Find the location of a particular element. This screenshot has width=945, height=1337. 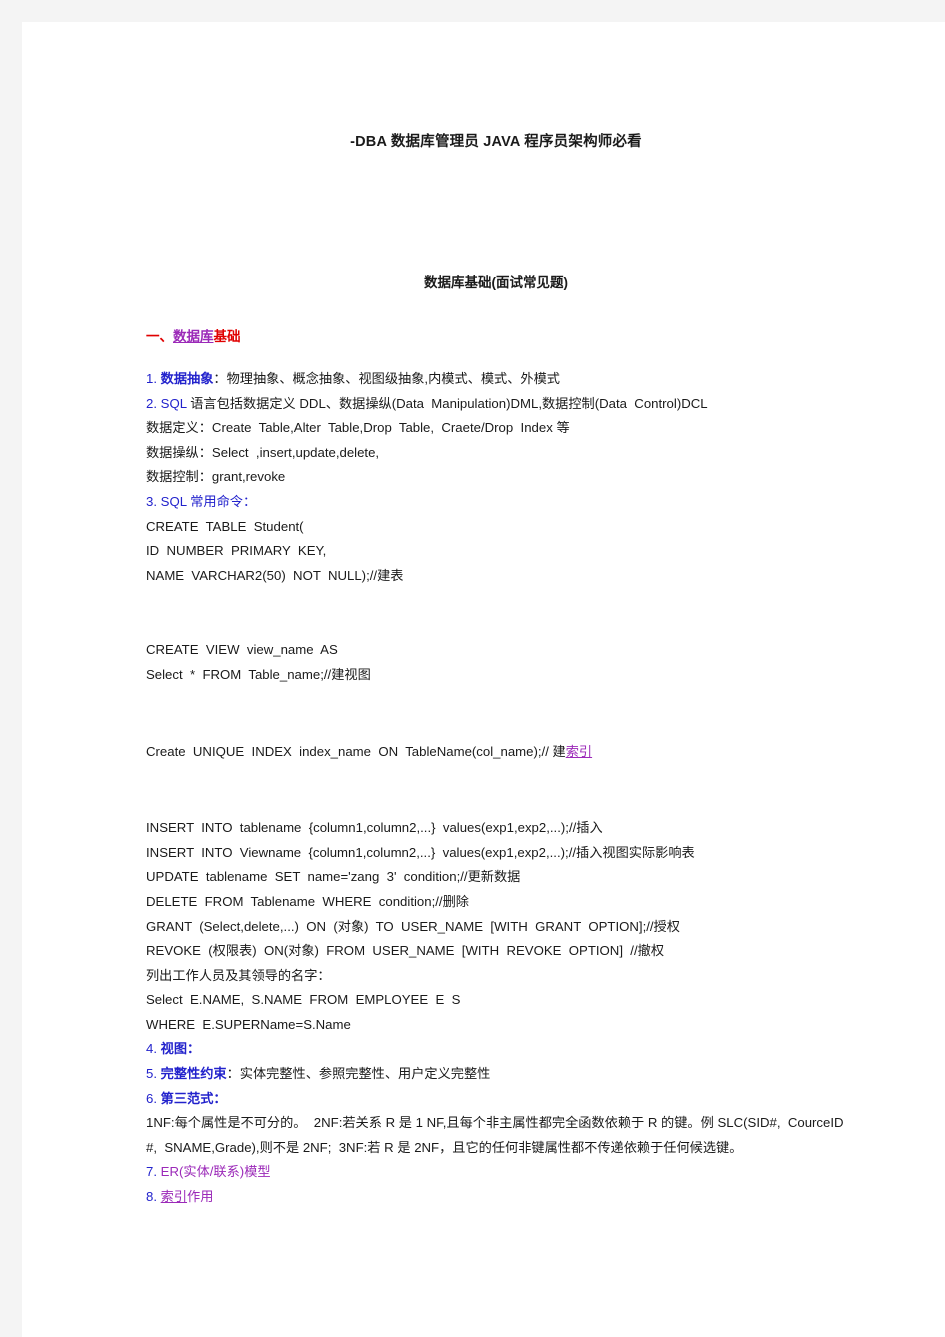

list-item-1-number: 1. is located at coordinates (151, 378).